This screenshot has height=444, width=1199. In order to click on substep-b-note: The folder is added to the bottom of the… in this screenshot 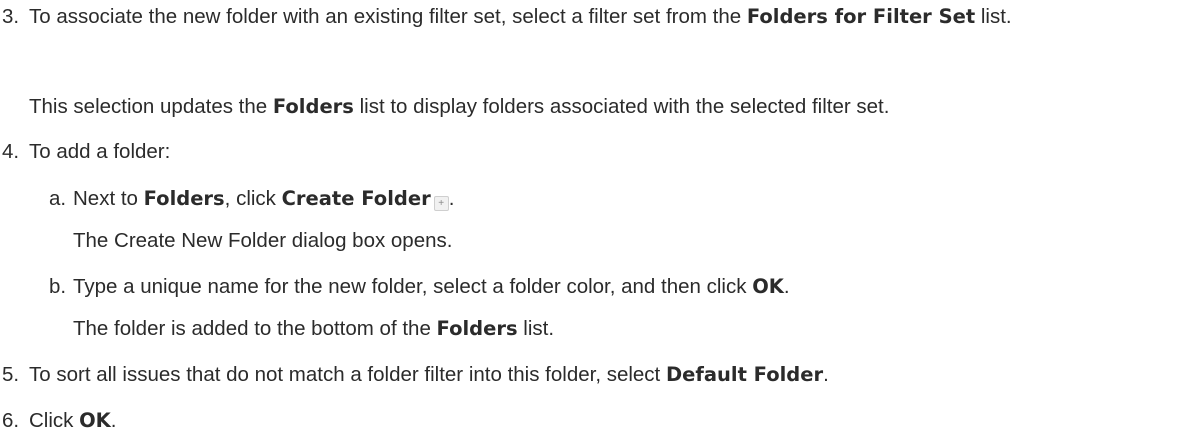, I will do `click(626, 328)`.